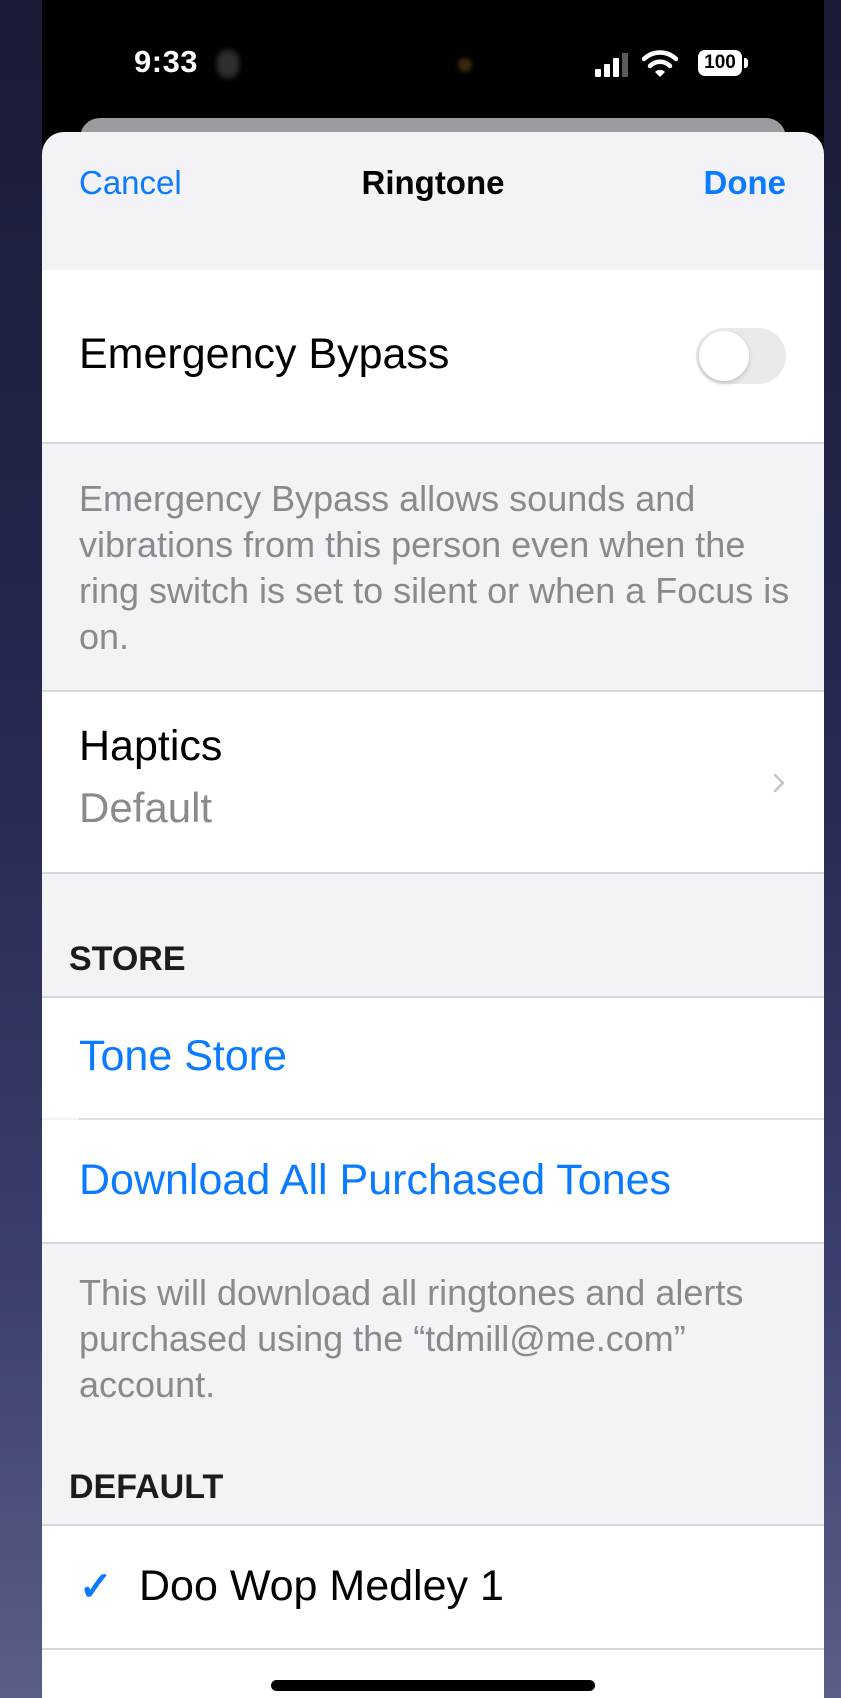 The height and width of the screenshot is (1698, 841). I want to click on store-section-header: STORE, so click(127, 959).